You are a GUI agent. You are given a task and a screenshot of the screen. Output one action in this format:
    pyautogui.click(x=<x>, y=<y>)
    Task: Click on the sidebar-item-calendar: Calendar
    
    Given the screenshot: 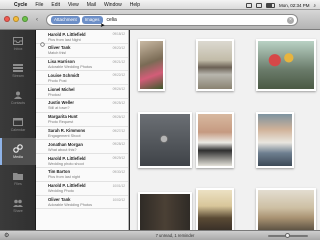 What is the action you would take?
    pyautogui.click(x=18, y=124)
    